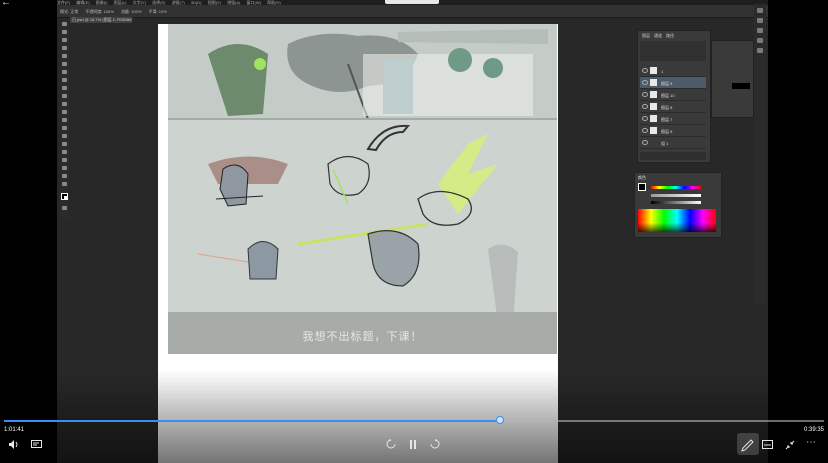 This screenshot has height=463, width=828. What do you see at coordinates (64, 112) in the screenshot?
I see `gradient-tool-icon` at bounding box center [64, 112].